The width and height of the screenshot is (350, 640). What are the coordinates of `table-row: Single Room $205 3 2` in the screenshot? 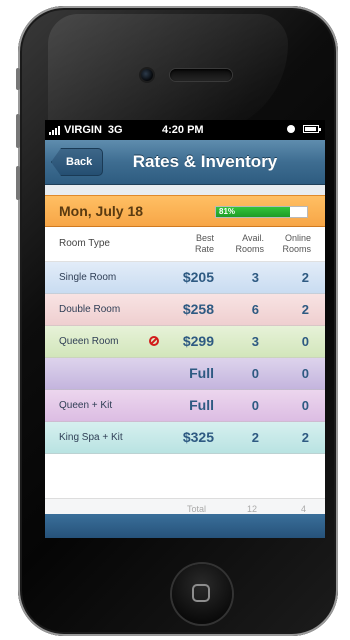 It's located at (185, 278).